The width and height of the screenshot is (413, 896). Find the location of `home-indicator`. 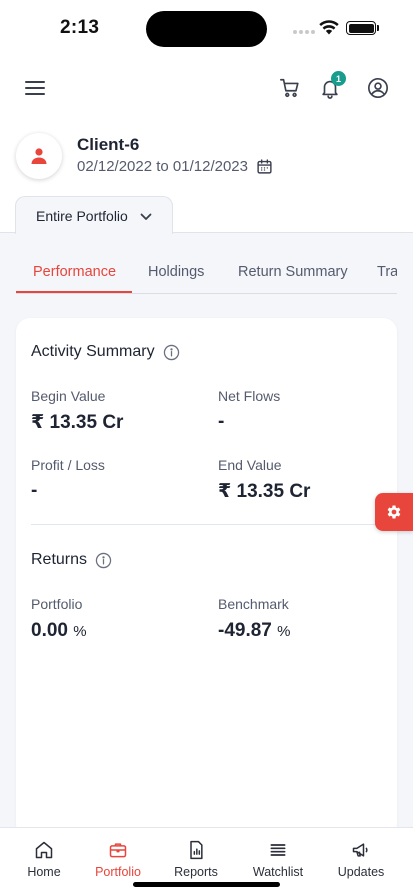

home-indicator is located at coordinates (206, 884).